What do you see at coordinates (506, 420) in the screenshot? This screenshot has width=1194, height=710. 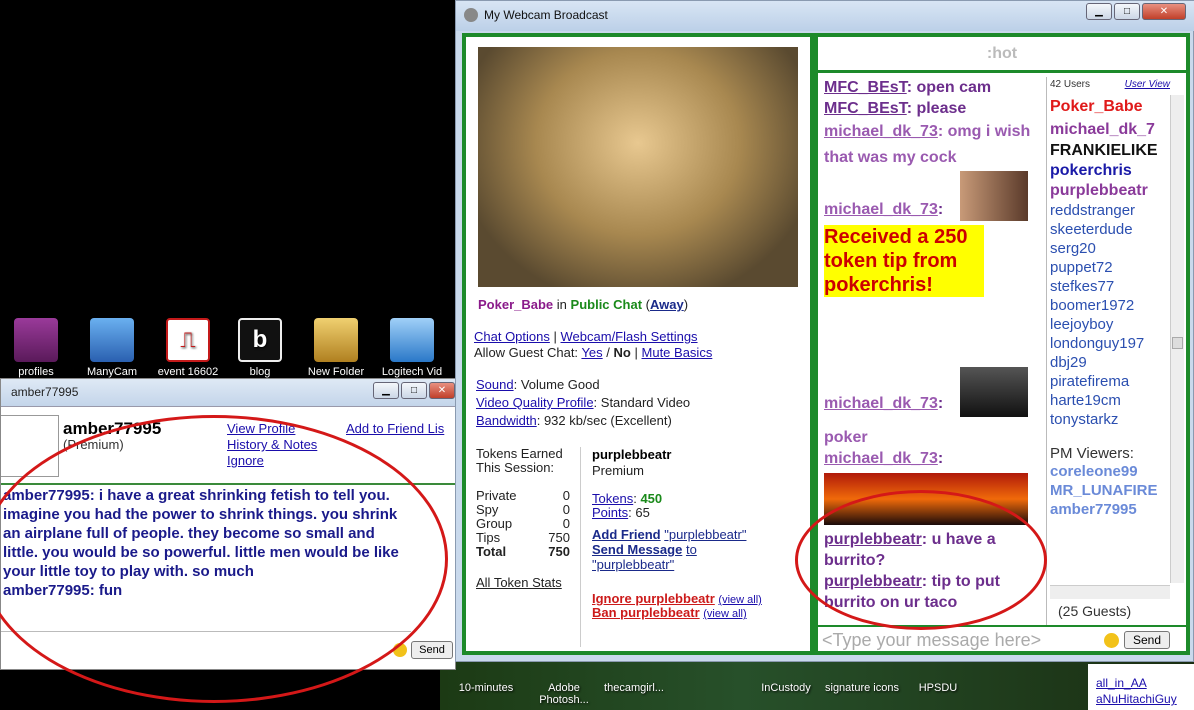 I see `bandwidth-link: Bandwidth` at bounding box center [506, 420].